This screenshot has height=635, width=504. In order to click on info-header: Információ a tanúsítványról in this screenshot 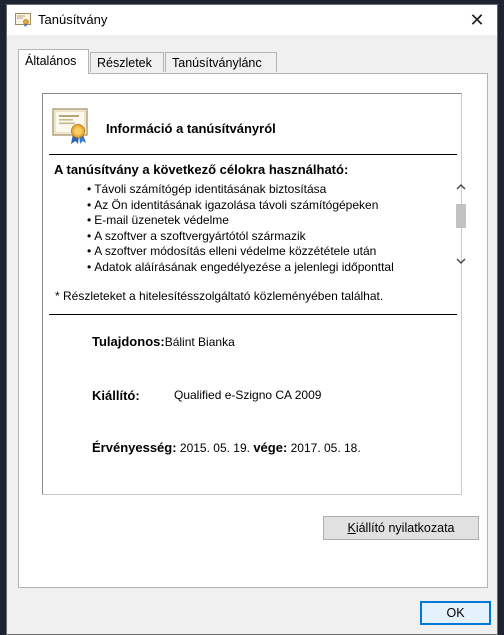, I will do `click(191, 128)`.